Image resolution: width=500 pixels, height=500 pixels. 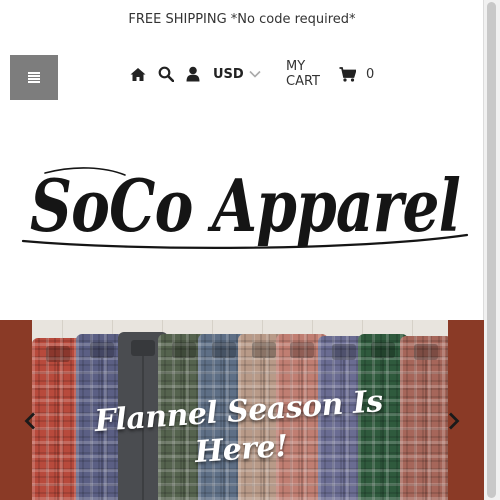 I want to click on menu-button, so click(x=34, y=77).